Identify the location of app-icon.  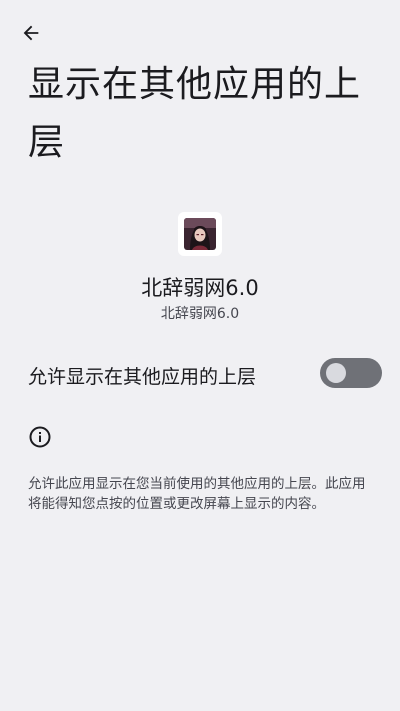
(200, 234).